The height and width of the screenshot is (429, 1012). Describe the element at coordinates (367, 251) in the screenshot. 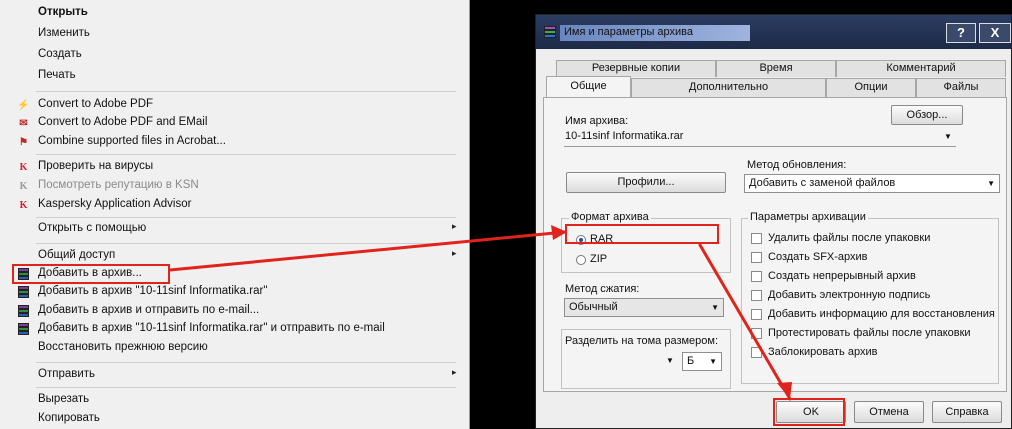

I see `arrow-menu-to-rar` at that location.